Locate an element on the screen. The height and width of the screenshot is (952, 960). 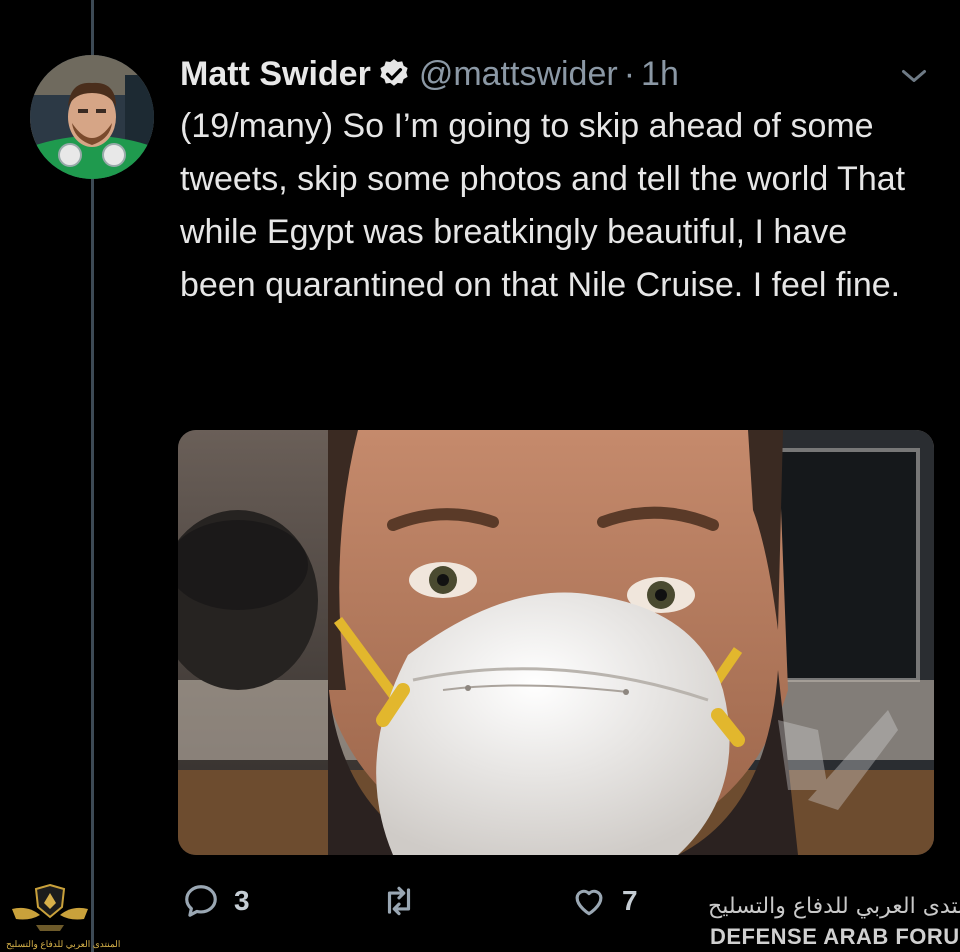
avatar is located at coordinates (92, 117).